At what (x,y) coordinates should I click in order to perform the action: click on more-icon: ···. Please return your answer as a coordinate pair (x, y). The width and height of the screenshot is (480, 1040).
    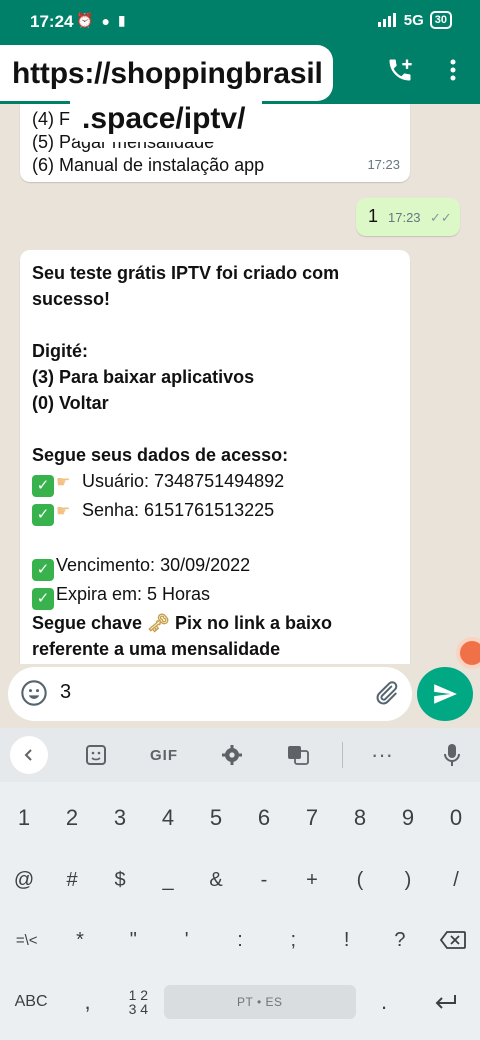
    Looking at the image, I should click on (382, 755).